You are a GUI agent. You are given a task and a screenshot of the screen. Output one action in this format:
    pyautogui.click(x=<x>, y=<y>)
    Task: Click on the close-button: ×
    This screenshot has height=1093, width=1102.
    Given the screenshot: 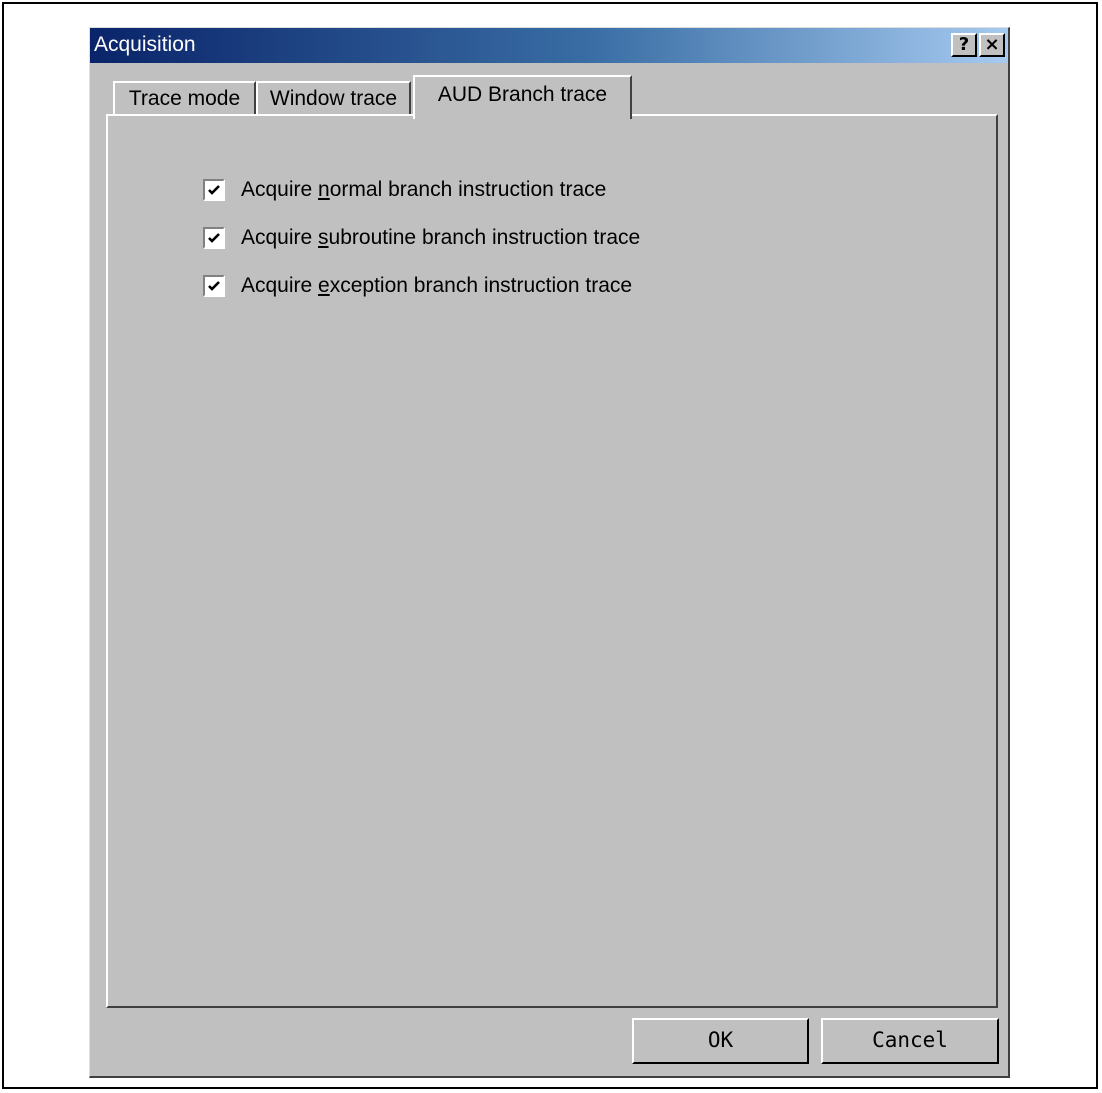 What is the action you would take?
    pyautogui.click(x=992, y=45)
    